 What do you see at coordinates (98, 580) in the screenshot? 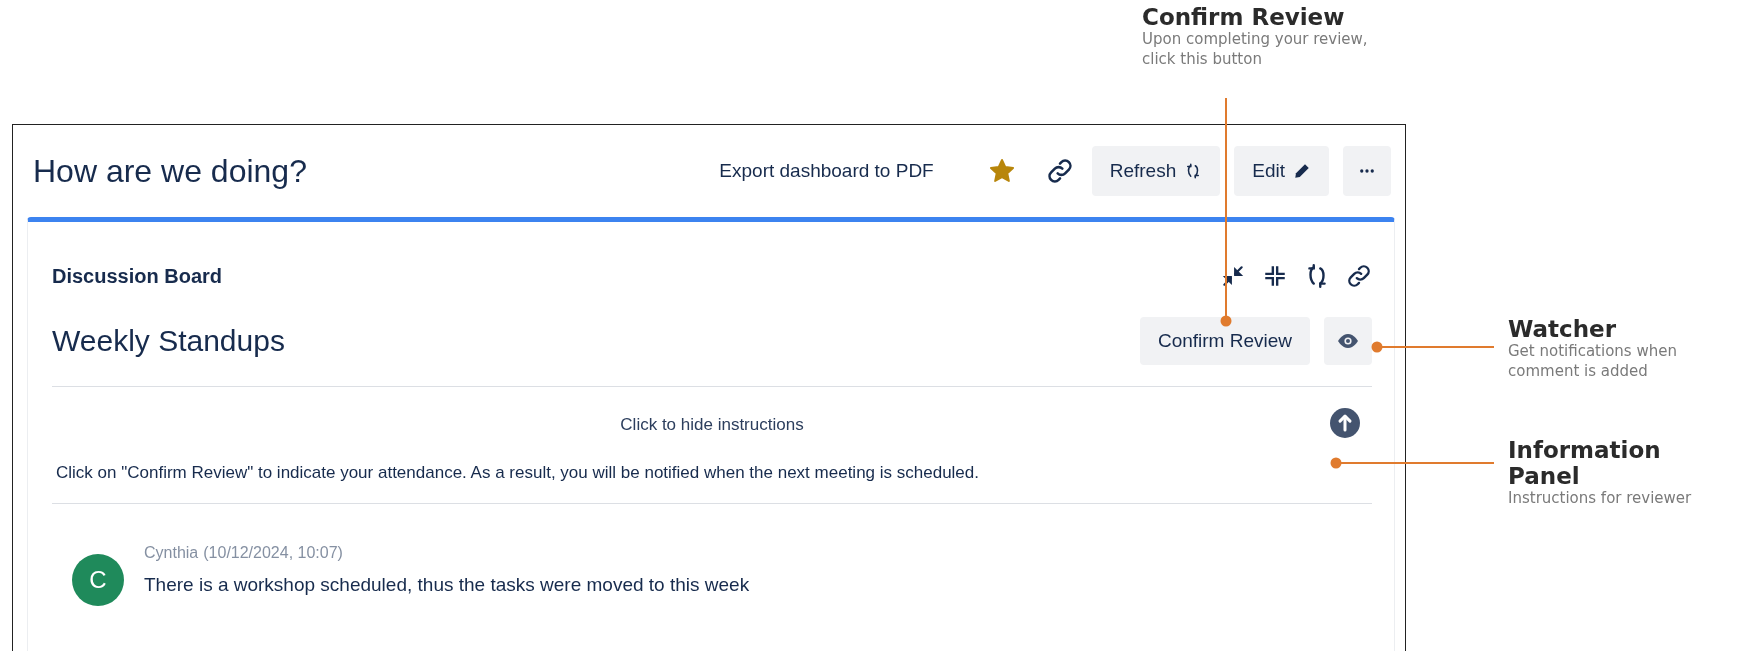
I see `avatar: C` at bounding box center [98, 580].